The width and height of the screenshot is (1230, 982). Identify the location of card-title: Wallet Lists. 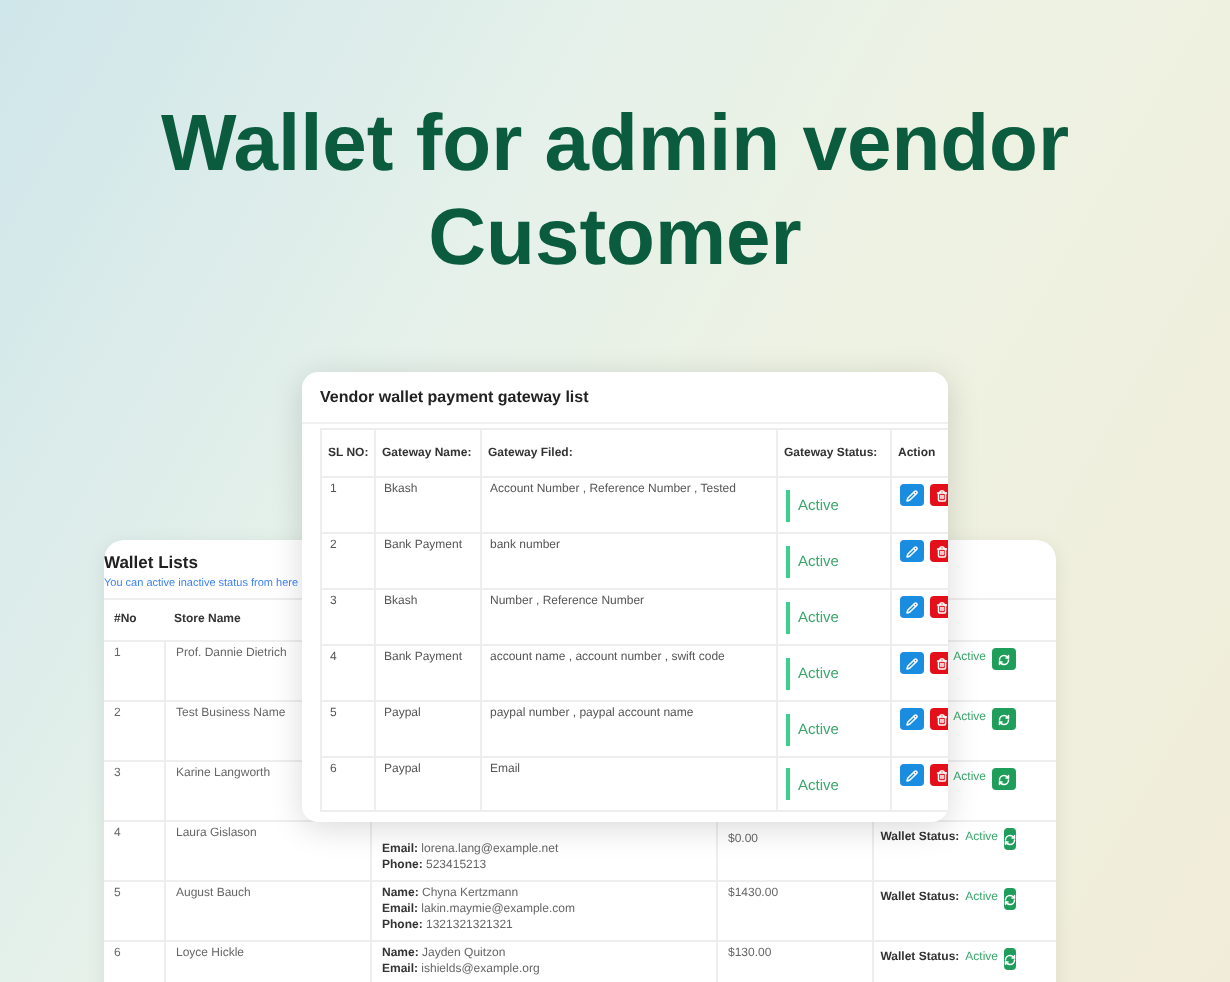
(151, 564).